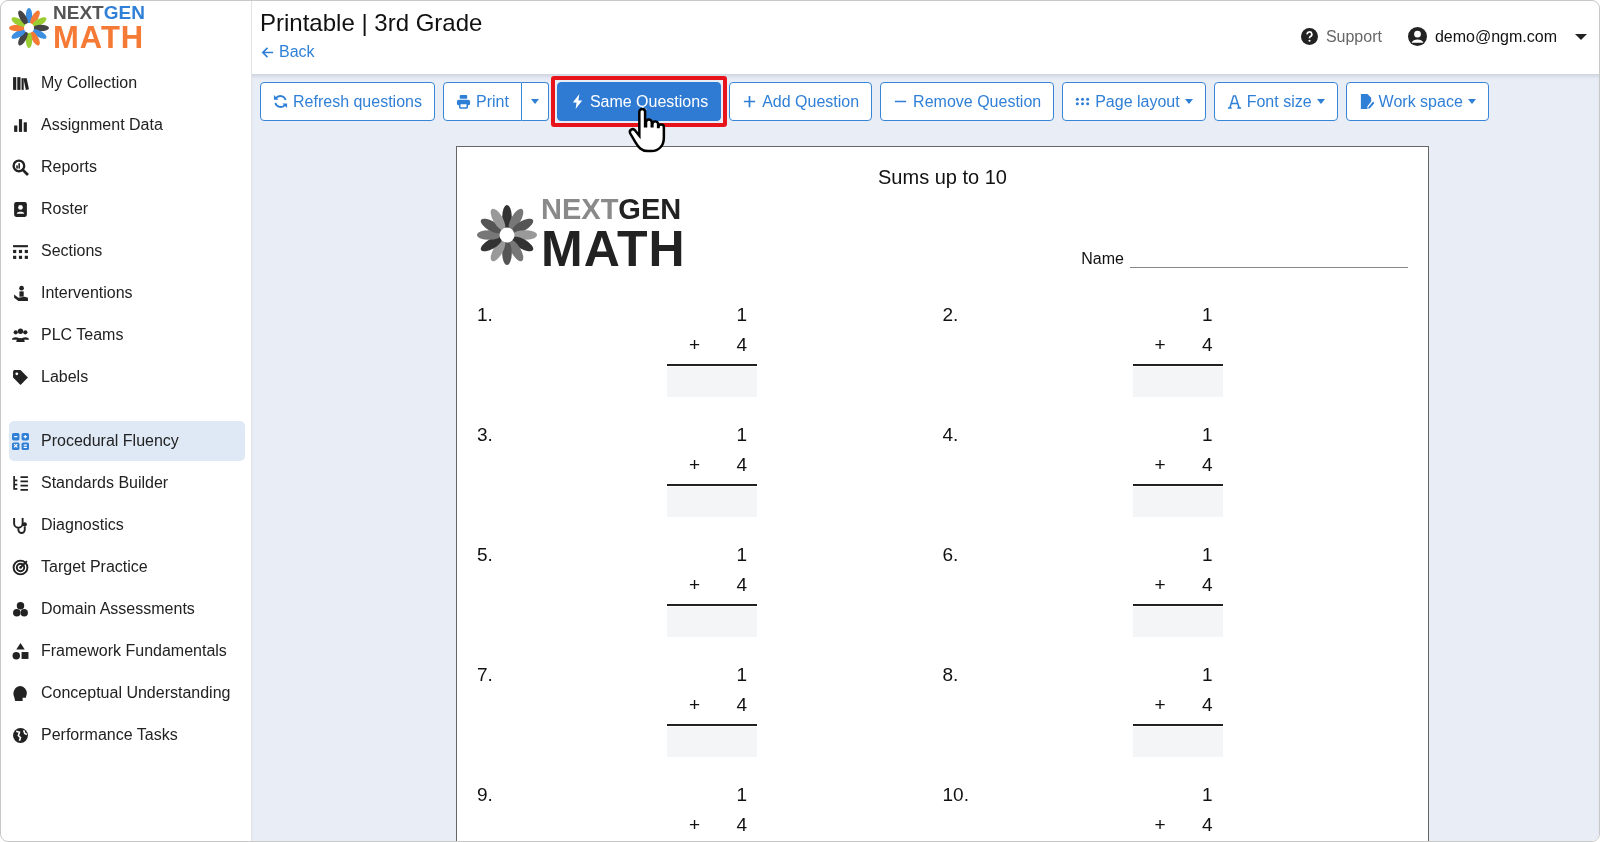 This screenshot has width=1600, height=842. Describe the element at coordinates (20, 609) in the screenshot. I see `circles-icon` at that location.